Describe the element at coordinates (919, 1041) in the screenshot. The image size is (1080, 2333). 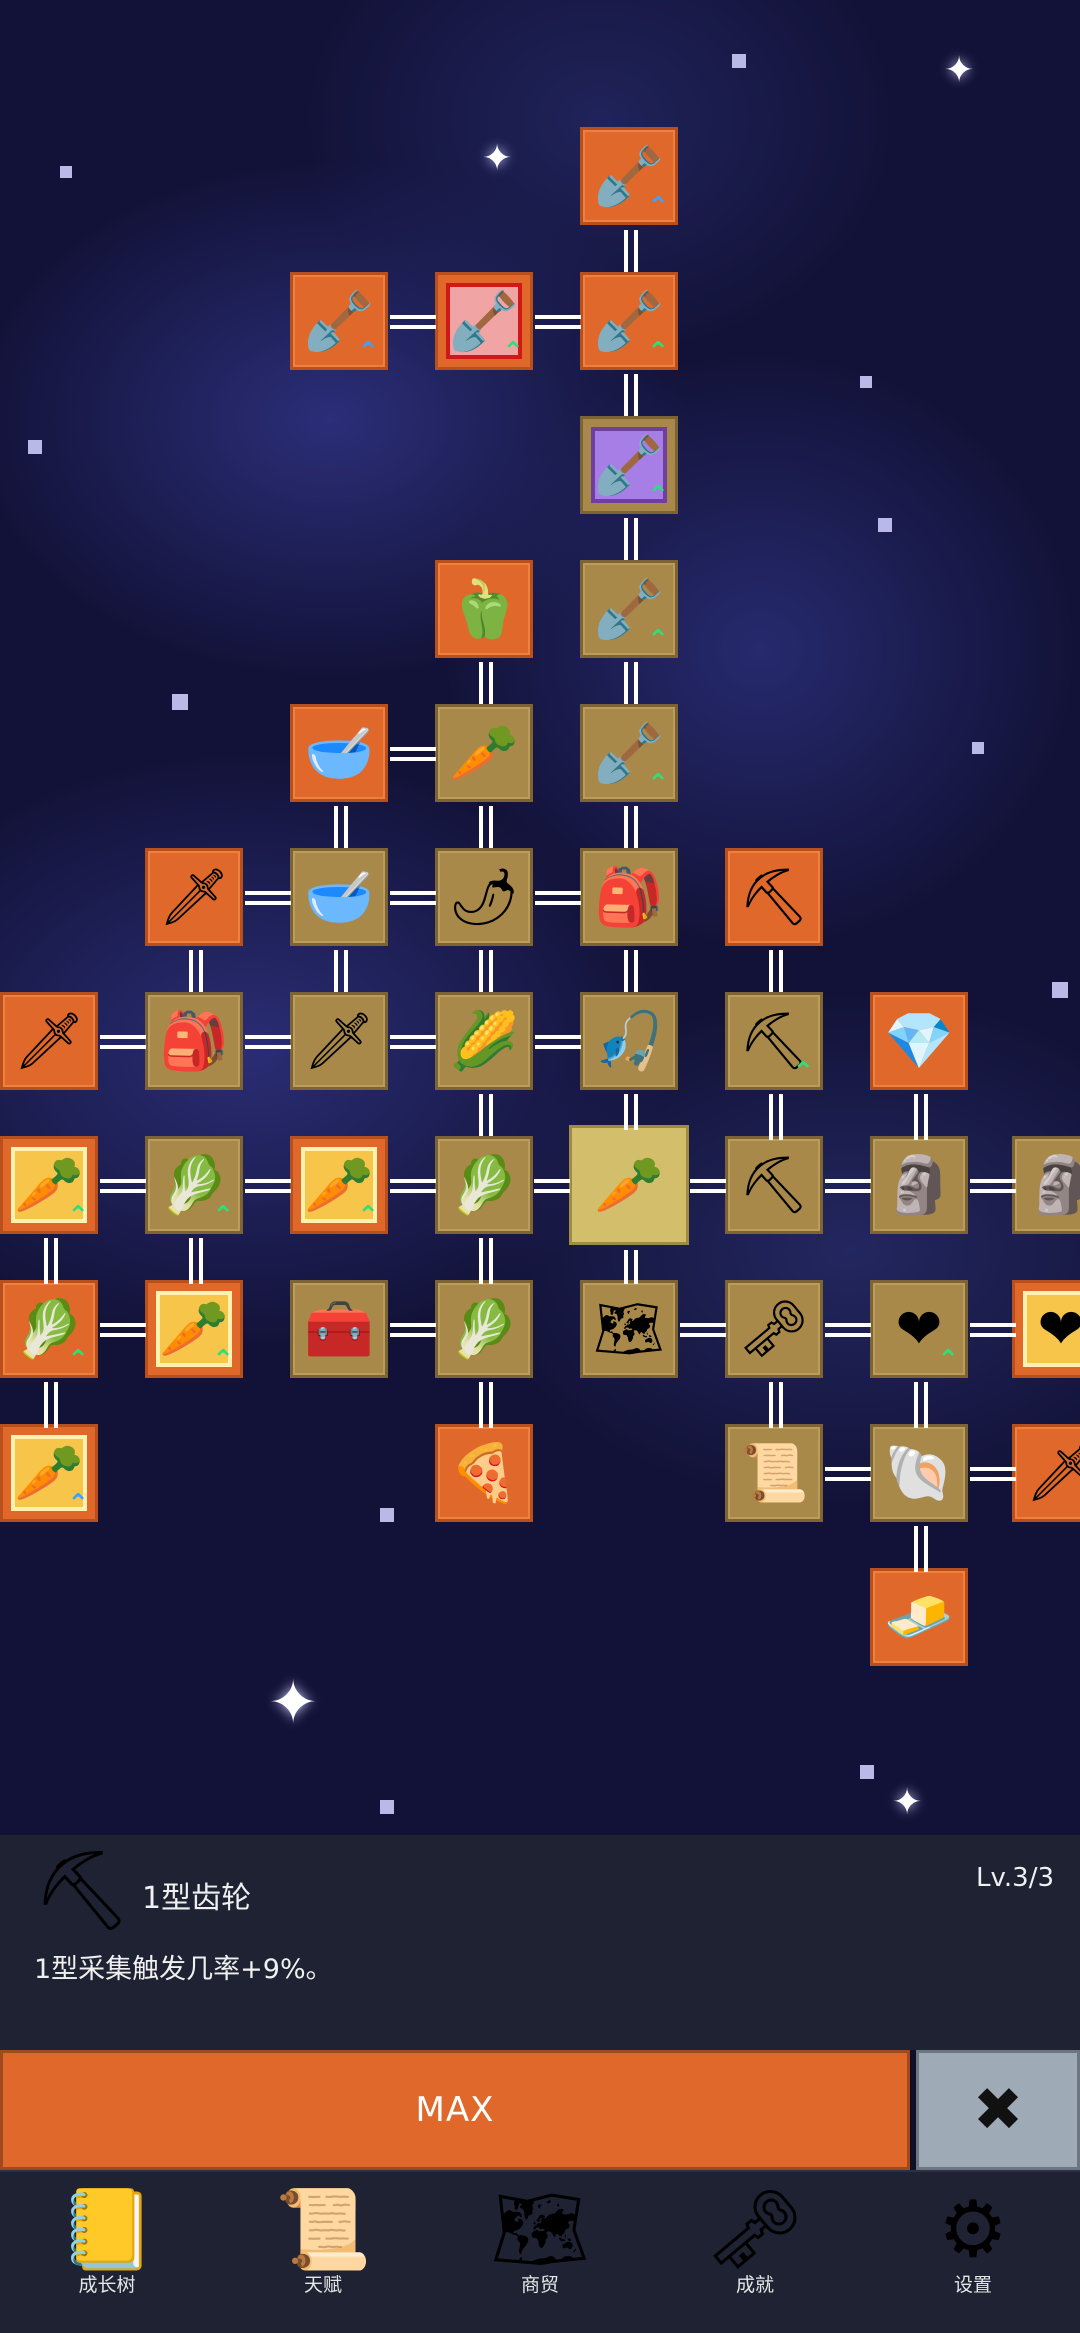
I see `skill-node-crystal: 💎` at that location.